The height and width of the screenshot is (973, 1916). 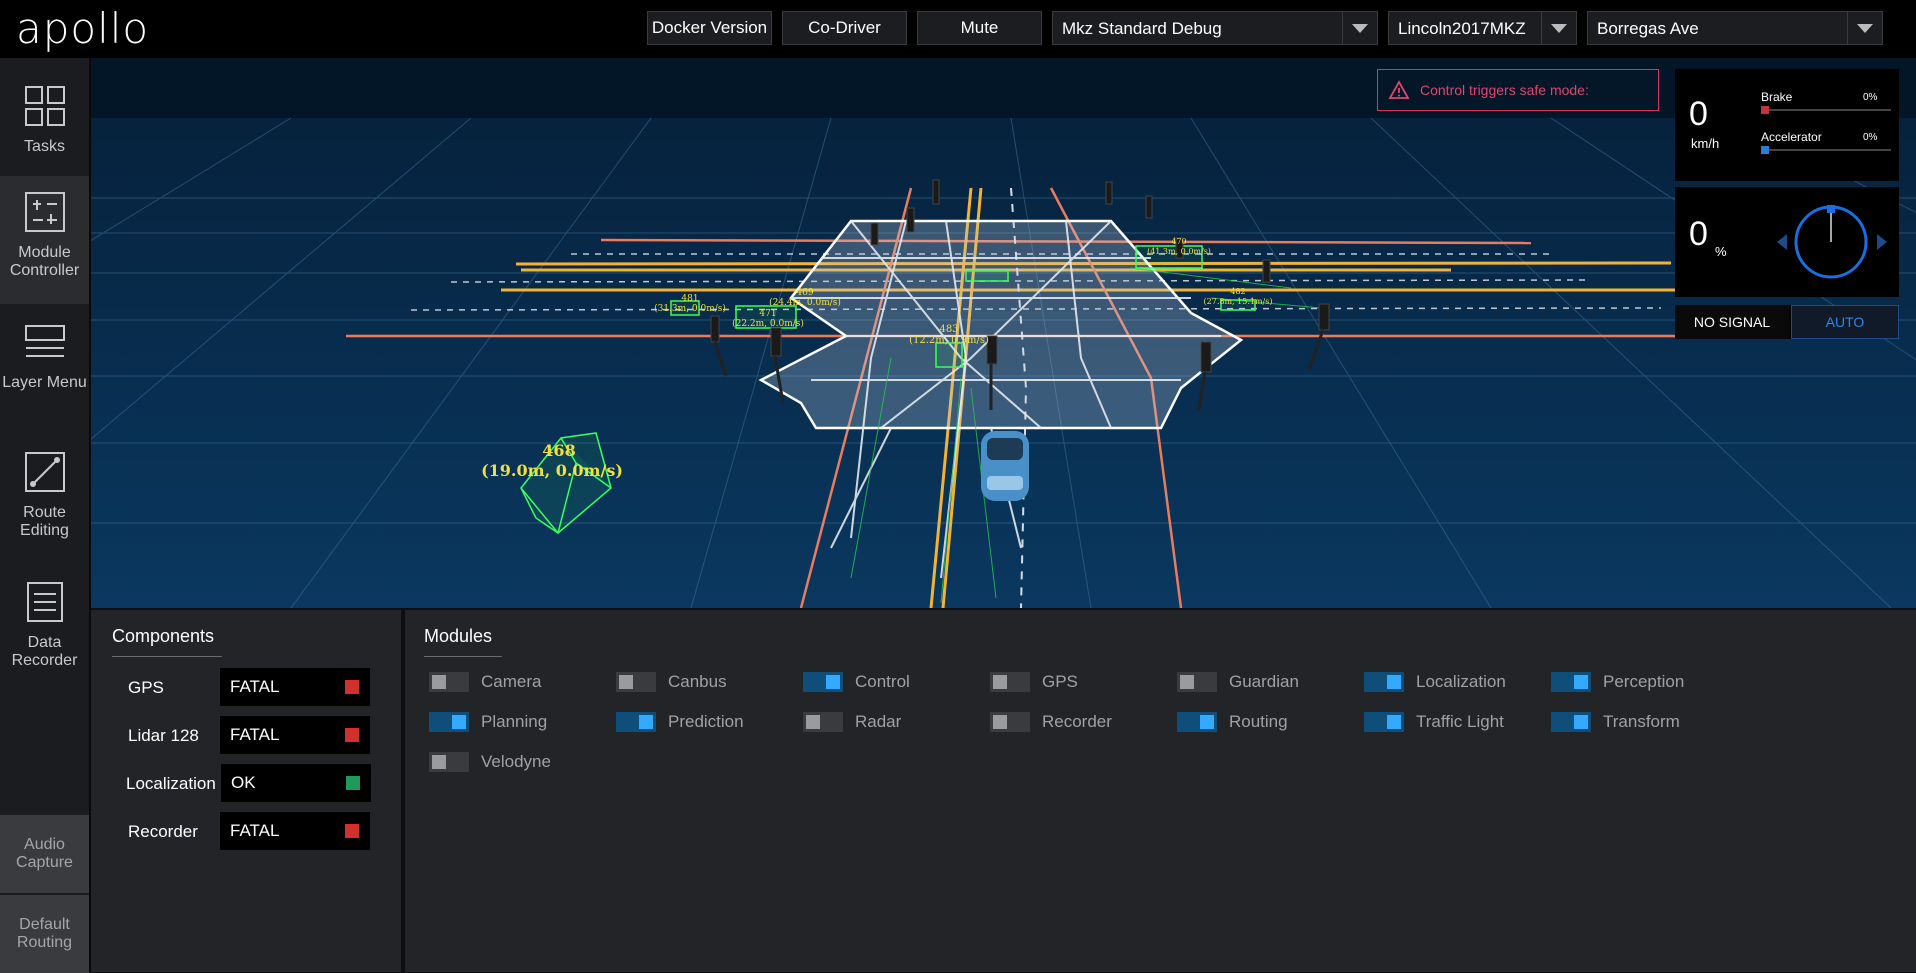 I want to click on module-toggle-guardian: Guardian, so click(x=1238, y=682).